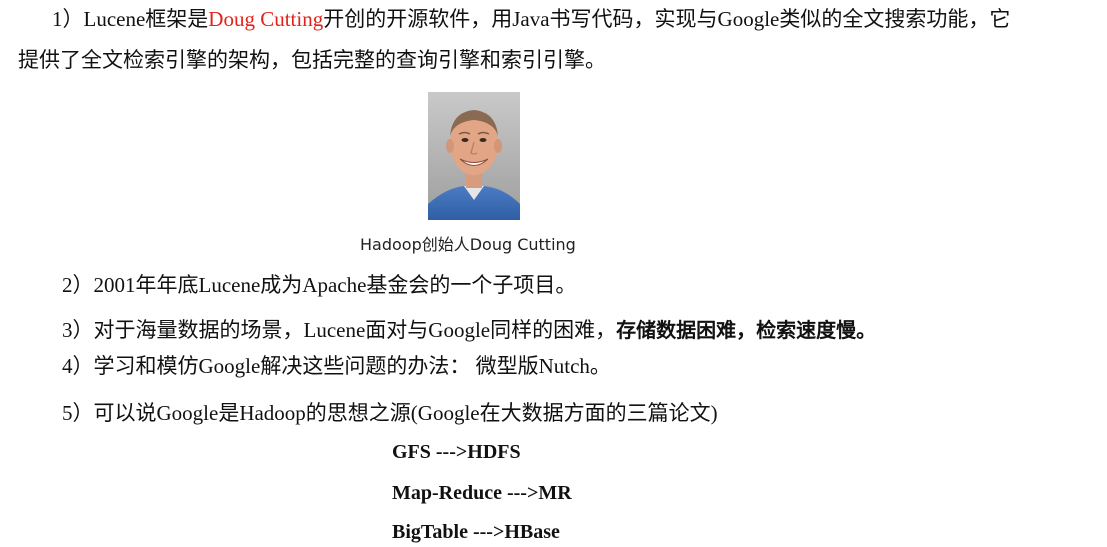 The image size is (1107, 547). Describe the element at coordinates (474, 156) in the screenshot. I see `doug-cutting-photo` at that location.